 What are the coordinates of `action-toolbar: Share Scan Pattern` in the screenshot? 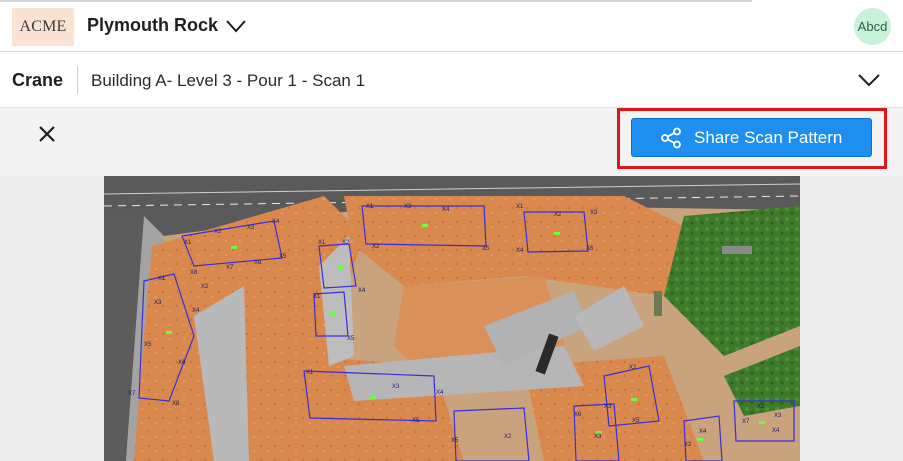 It's located at (451, 142).